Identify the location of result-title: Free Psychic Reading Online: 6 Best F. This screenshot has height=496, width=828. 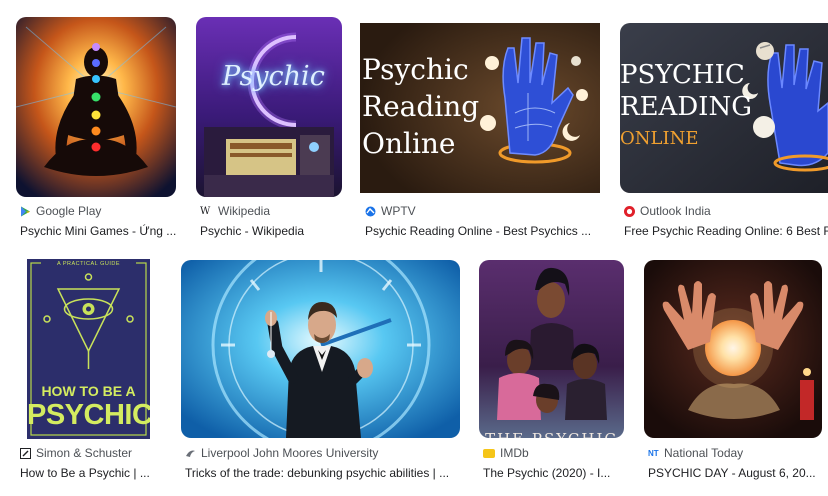
(726, 231).